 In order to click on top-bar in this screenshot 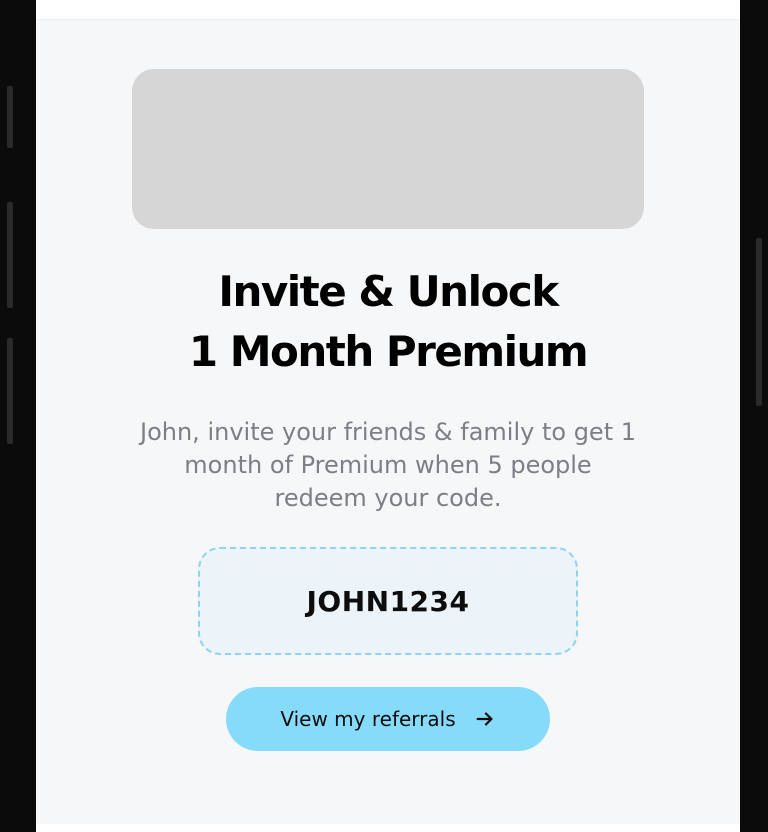, I will do `click(388, 10)`.